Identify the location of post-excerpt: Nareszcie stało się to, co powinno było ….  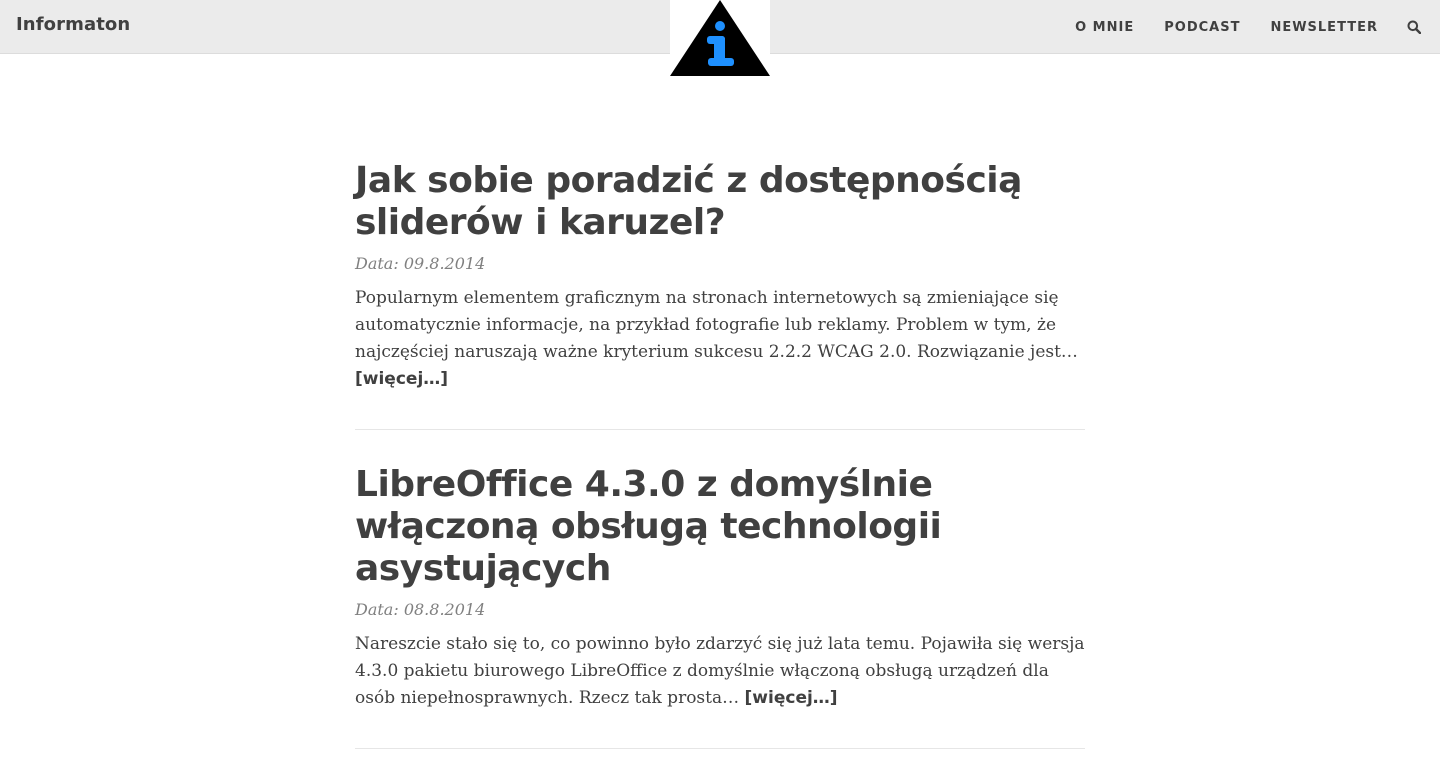
(720, 671).